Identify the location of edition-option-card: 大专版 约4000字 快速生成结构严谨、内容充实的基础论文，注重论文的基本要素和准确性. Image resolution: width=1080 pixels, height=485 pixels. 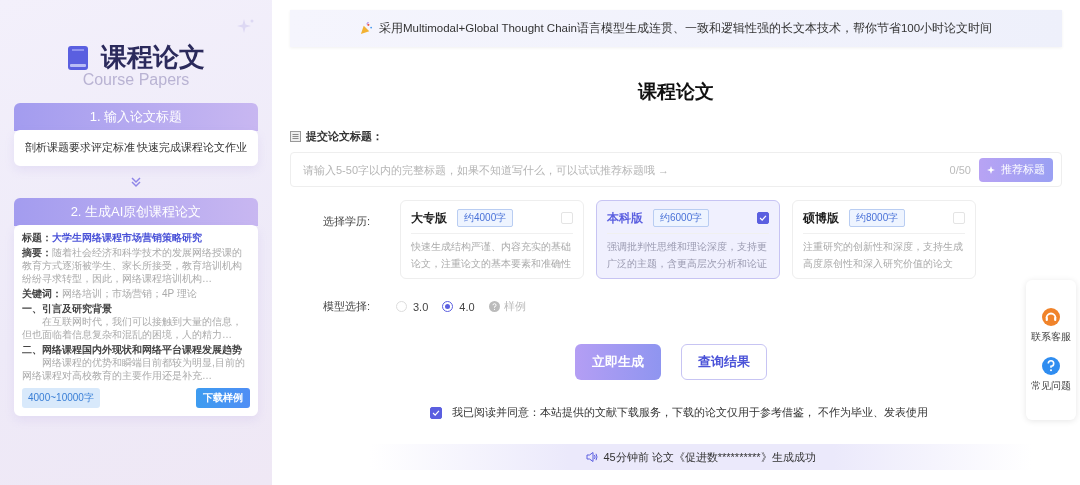
(492, 239).